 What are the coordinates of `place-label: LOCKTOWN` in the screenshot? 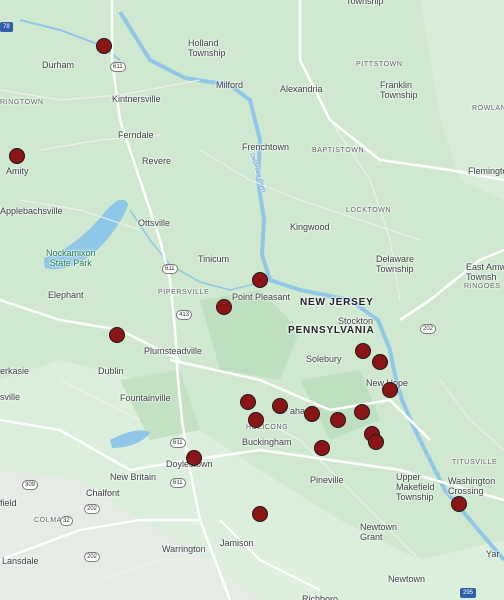 It's located at (369, 210).